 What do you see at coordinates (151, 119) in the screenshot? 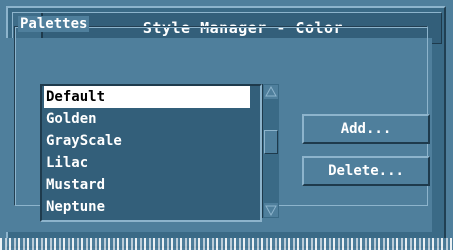
I see `palette-item-golden: Golden` at bounding box center [151, 119].